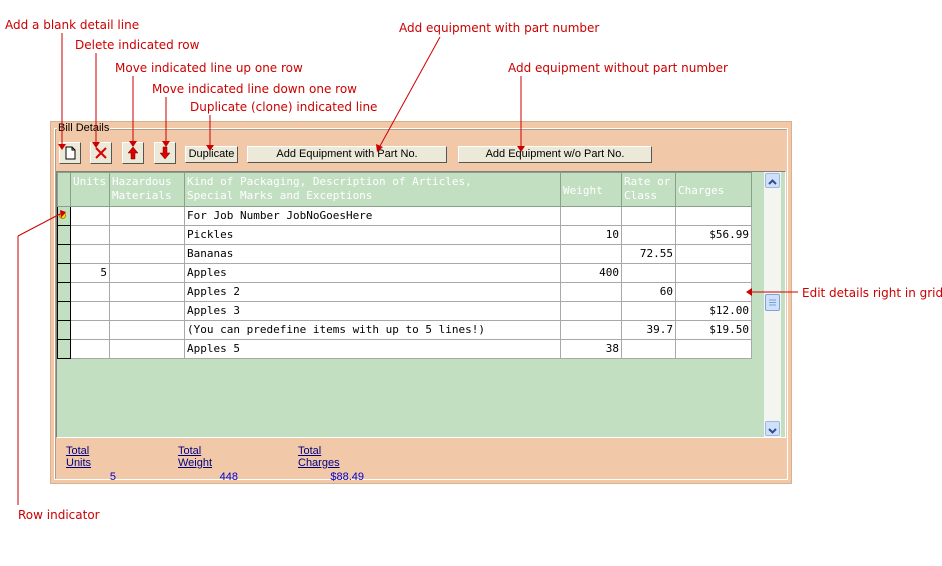 The image size is (942, 566). I want to click on callout-delete-row: Delete indicated row, so click(137, 45).